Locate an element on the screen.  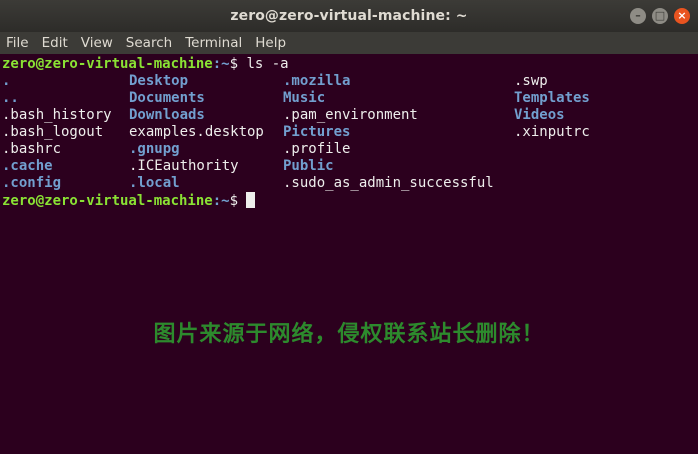
directory-entry: .local is located at coordinates (154, 183).